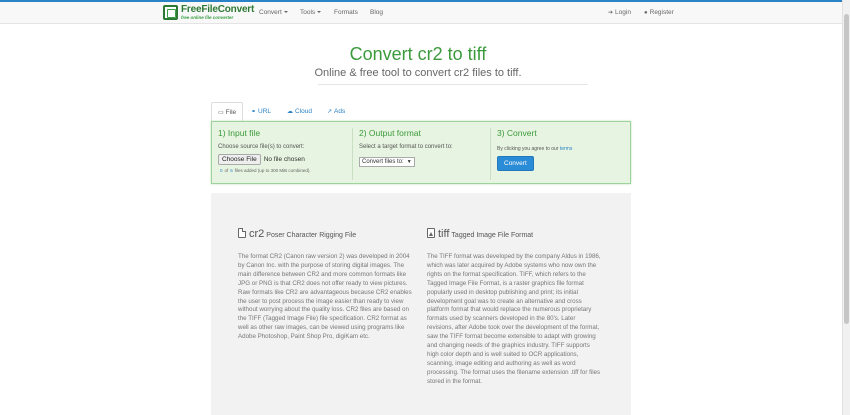 The image size is (850, 415). Describe the element at coordinates (257, 234) in the screenshot. I see `source-format-ext: cr2` at that location.